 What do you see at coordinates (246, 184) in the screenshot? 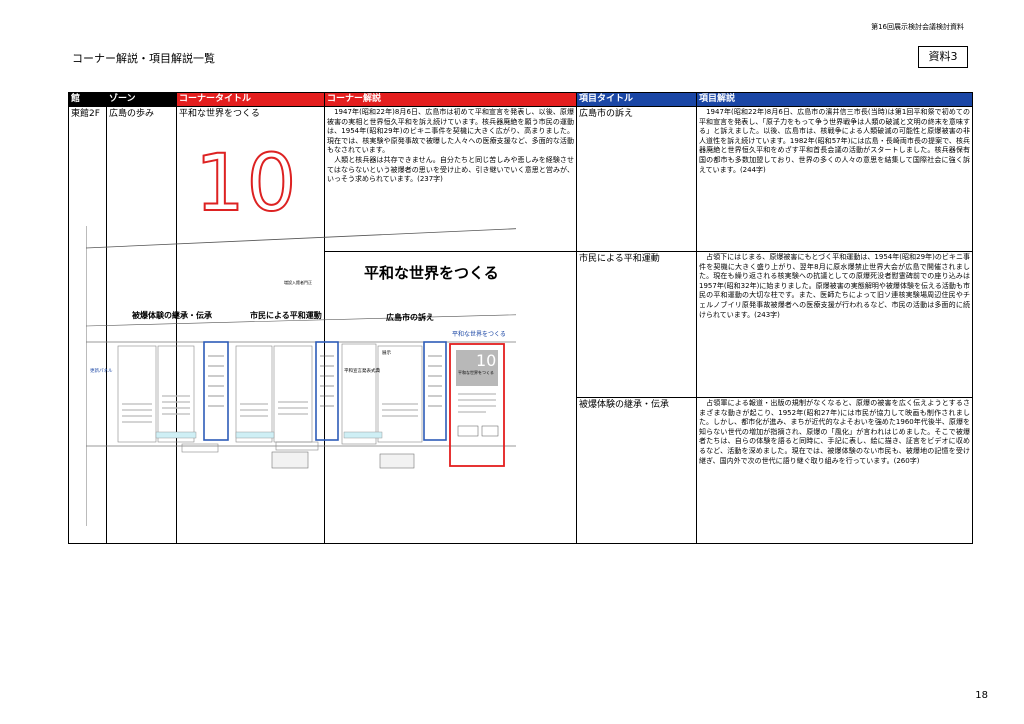
I see `corner-number: 10` at bounding box center [246, 184].